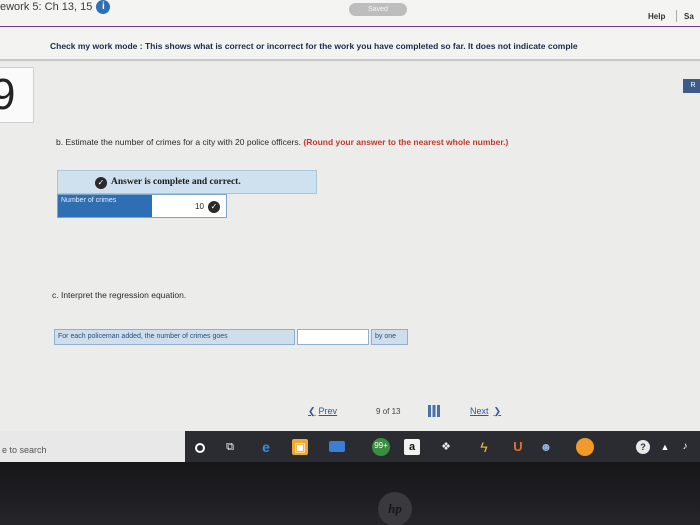 This screenshot has width=700, height=525. Describe the element at coordinates (381, 447) in the screenshot. I see `chrome-icon: 99+` at that location.